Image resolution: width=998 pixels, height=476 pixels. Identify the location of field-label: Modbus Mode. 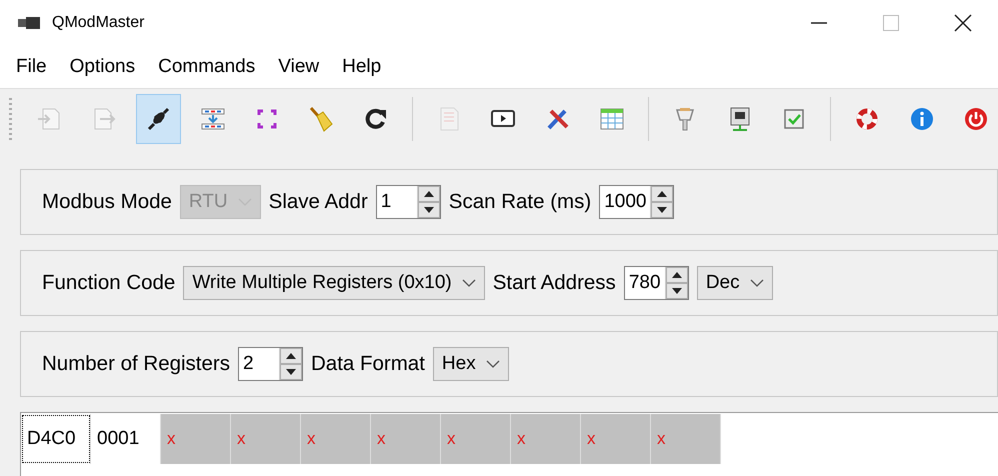
(107, 202).